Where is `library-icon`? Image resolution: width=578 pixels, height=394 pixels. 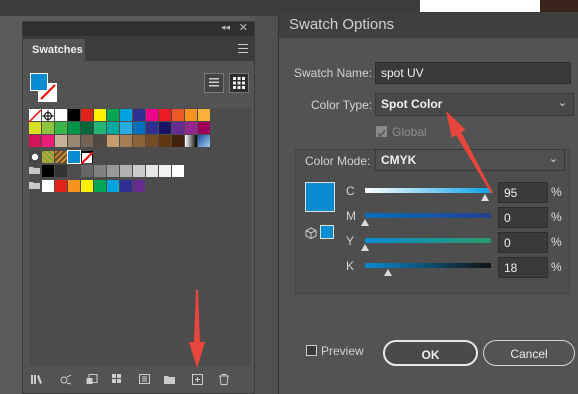
library-icon is located at coordinates (37, 381).